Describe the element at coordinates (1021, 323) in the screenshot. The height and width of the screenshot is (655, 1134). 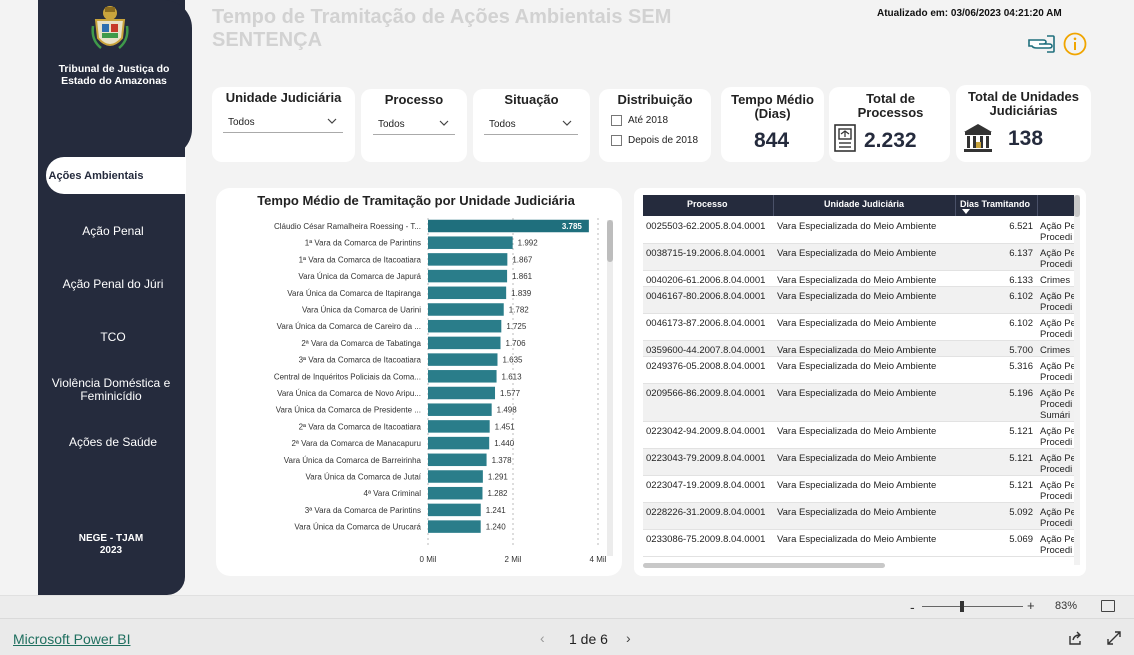
I see `cell-dias: 6.102` at that location.